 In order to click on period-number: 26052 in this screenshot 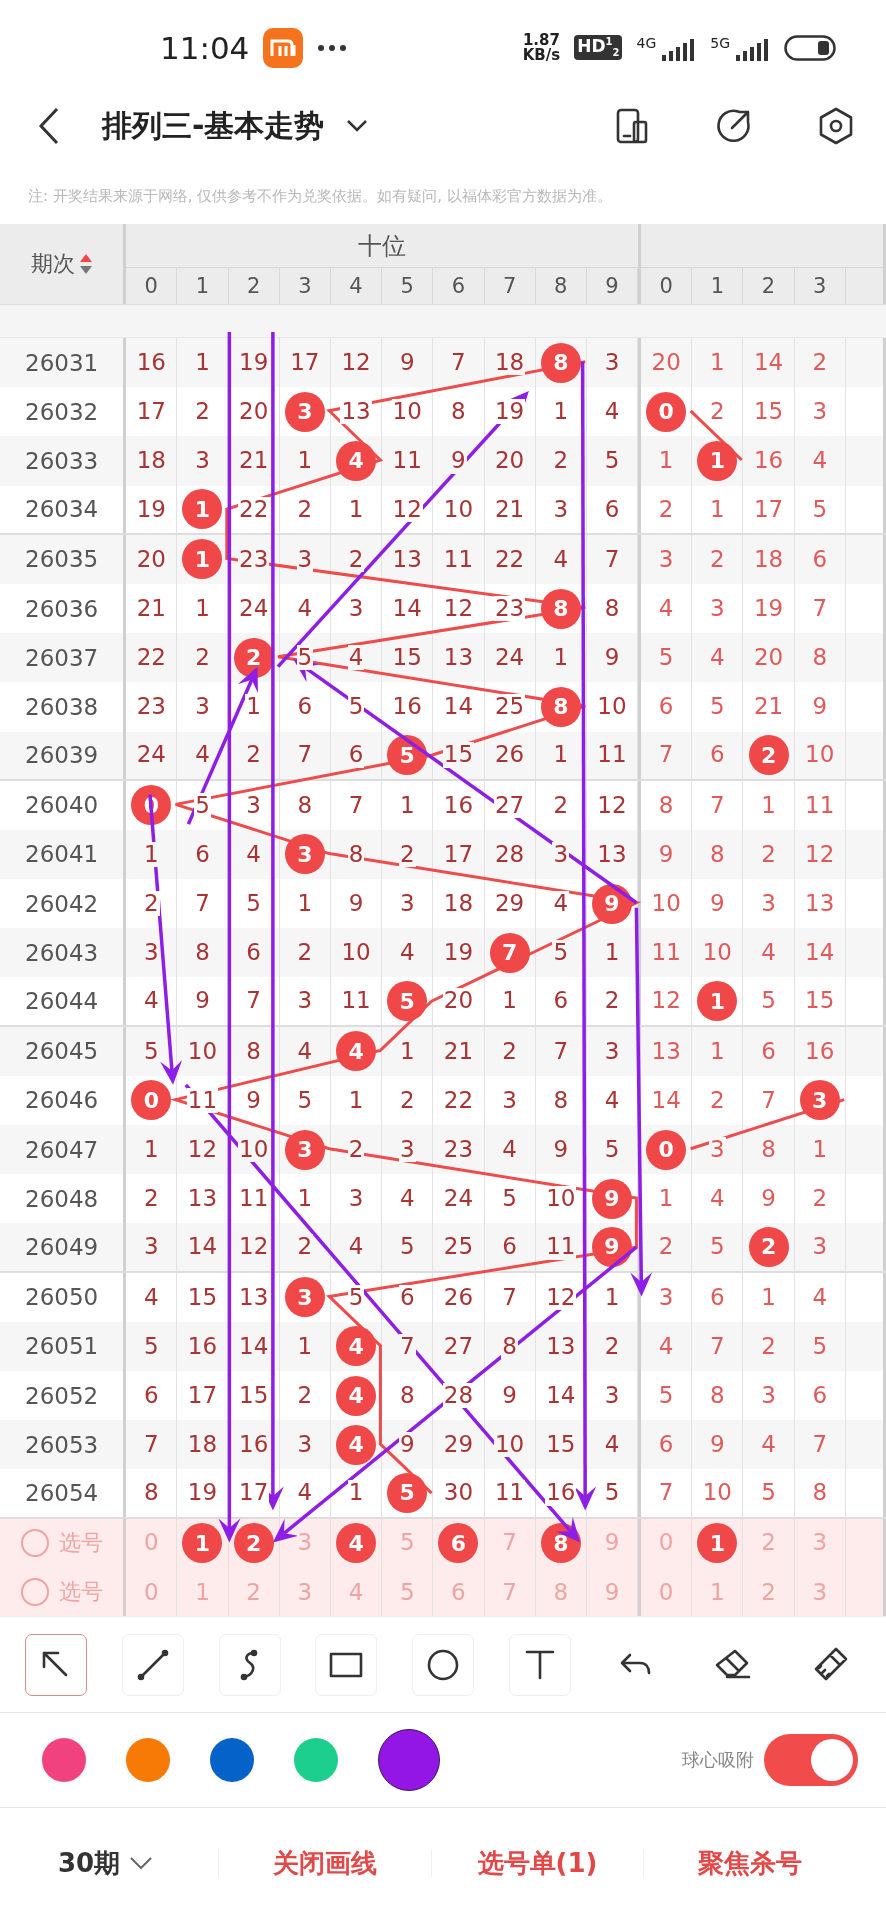, I will do `click(62, 1395)`.